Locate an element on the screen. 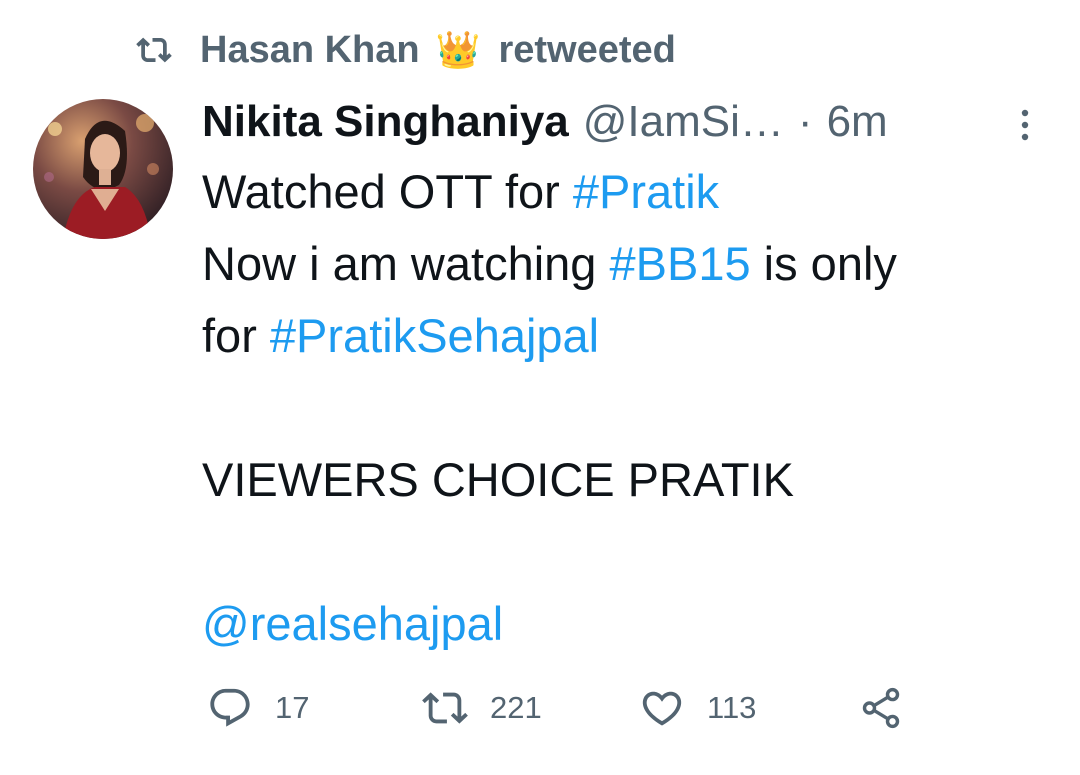  text-segment: Now i am watching is located at coordinates (406, 263).